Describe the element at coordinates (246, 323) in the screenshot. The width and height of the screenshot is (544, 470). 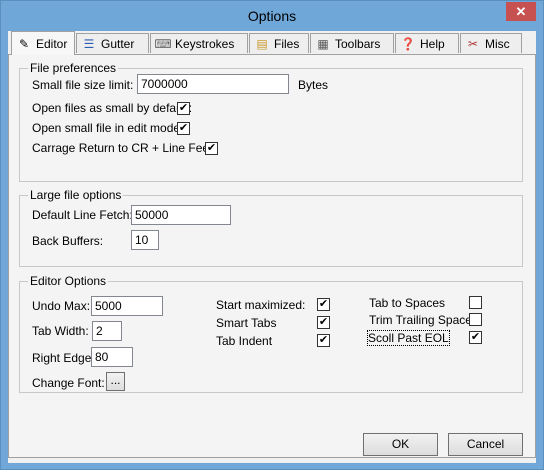
I see `smart-tabs-label: Smart Tabs` at that location.